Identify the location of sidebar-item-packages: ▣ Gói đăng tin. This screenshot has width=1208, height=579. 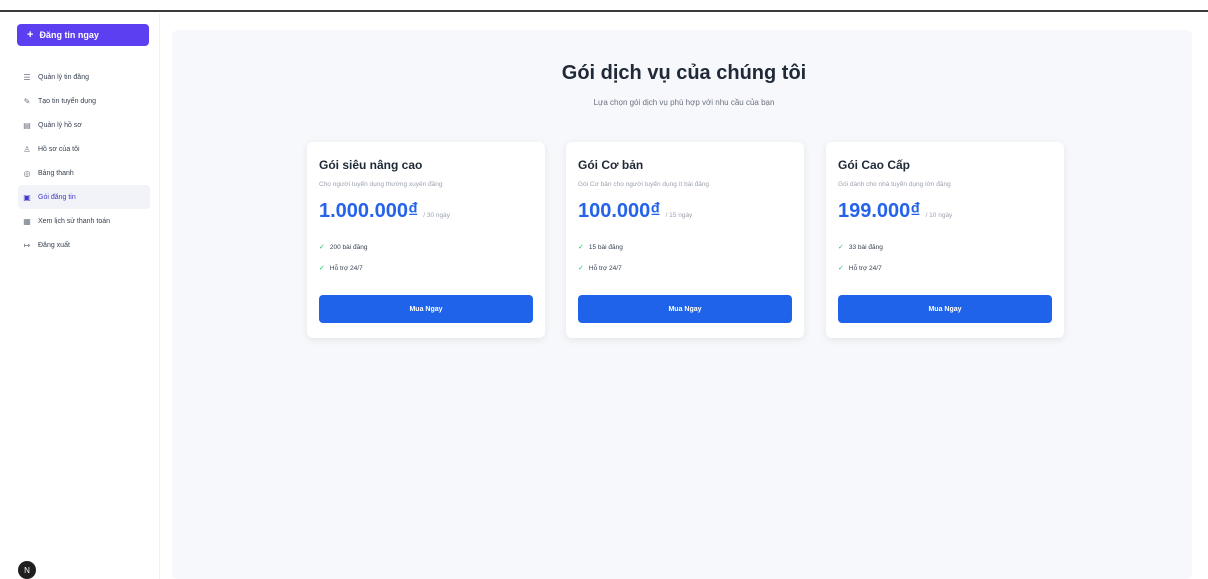
(84, 197).